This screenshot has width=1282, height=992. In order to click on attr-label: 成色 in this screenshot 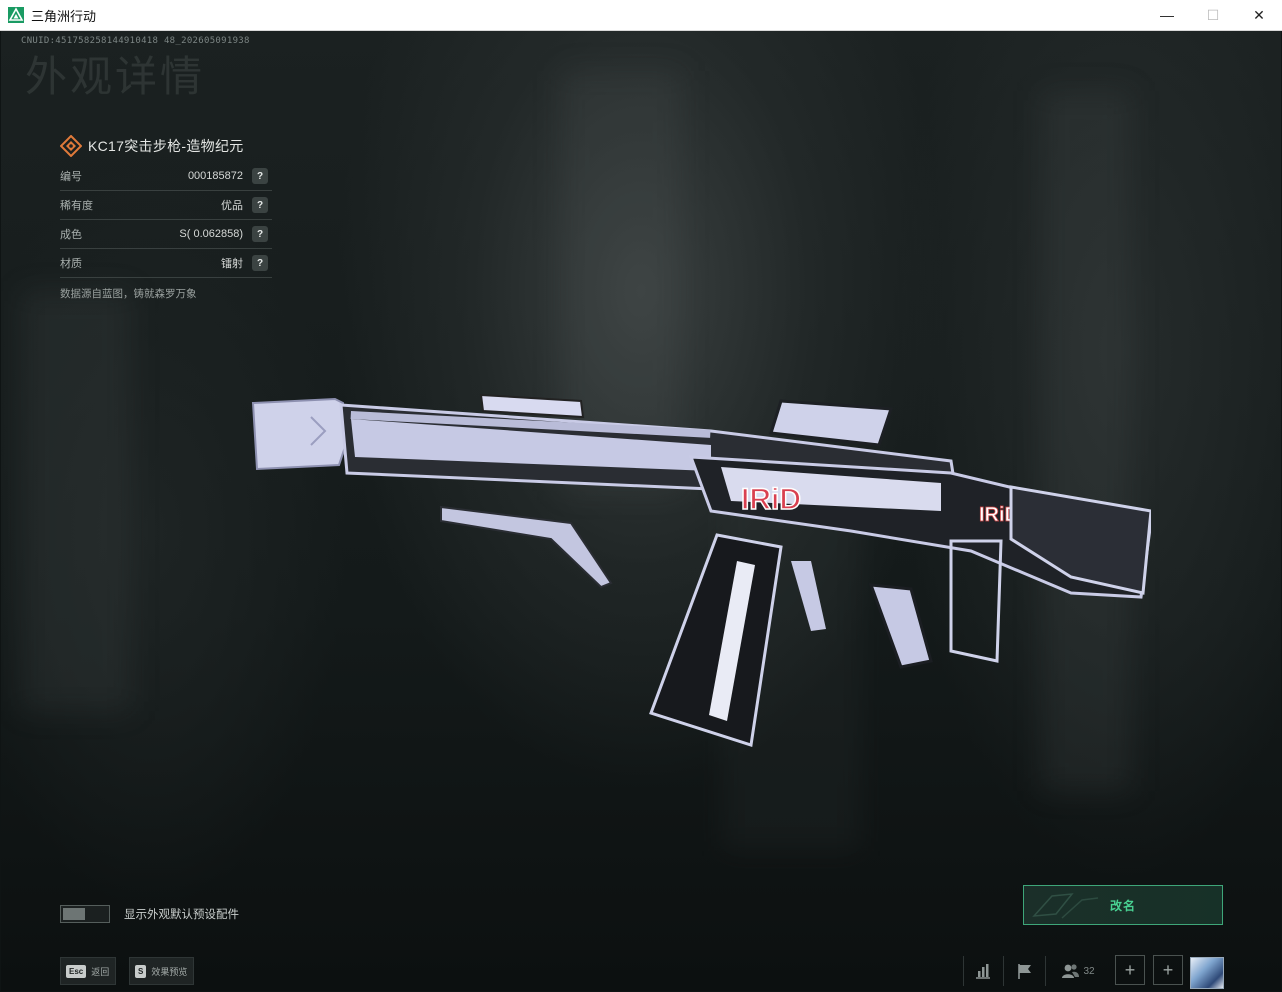, I will do `click(71, 235)`.